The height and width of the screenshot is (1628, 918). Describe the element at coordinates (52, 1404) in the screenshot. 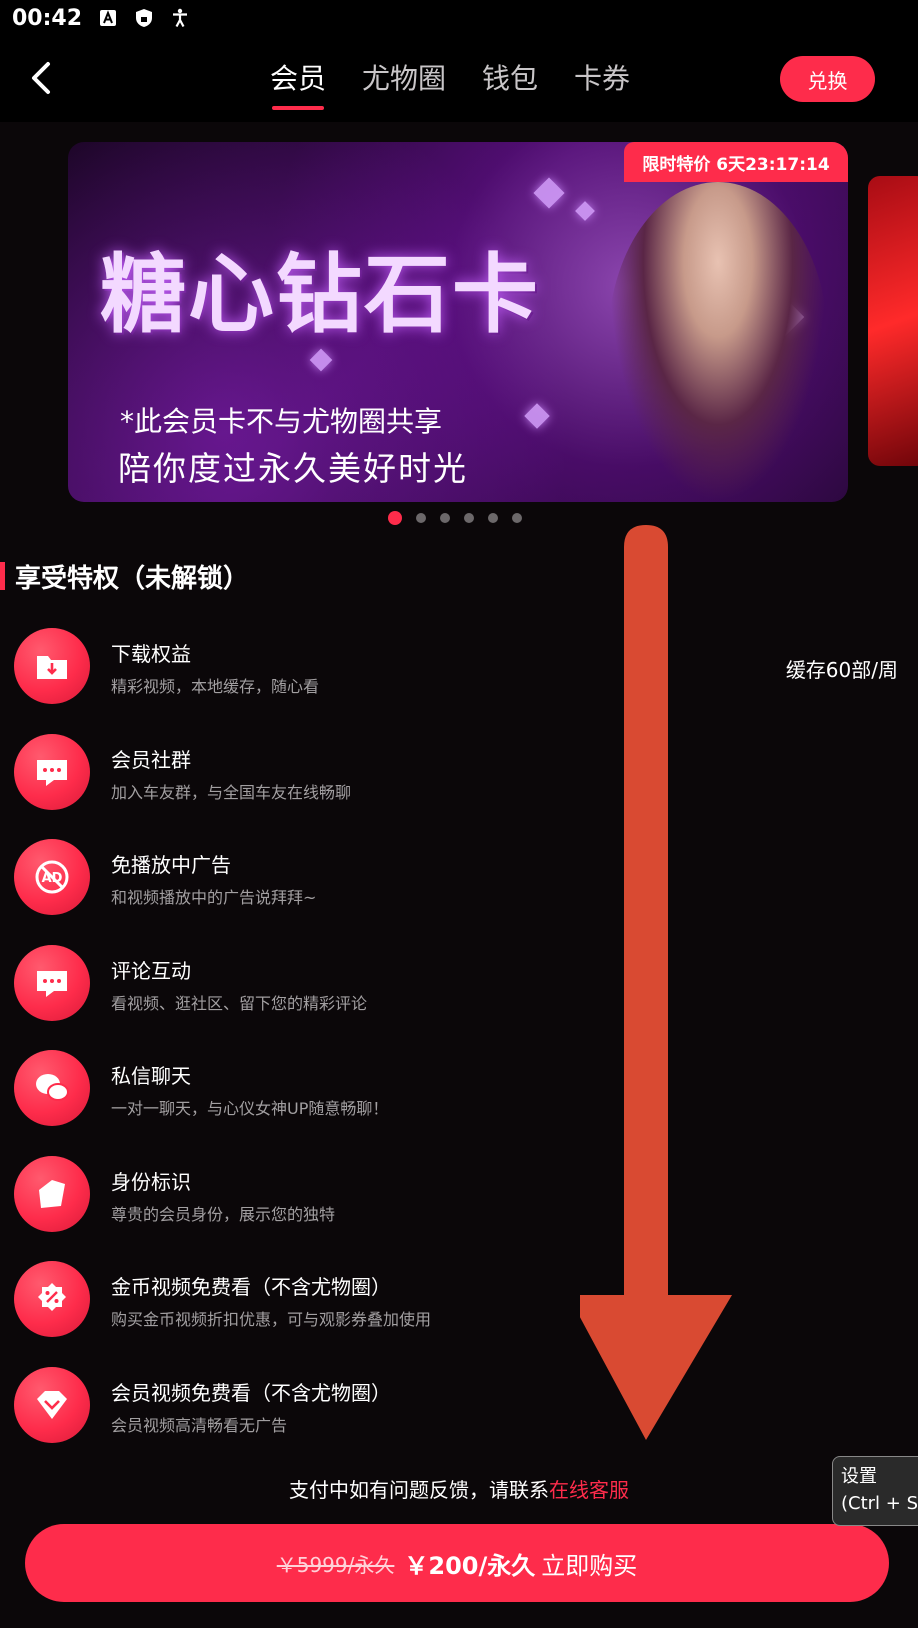

I see `member-diamond-icon` at that location.